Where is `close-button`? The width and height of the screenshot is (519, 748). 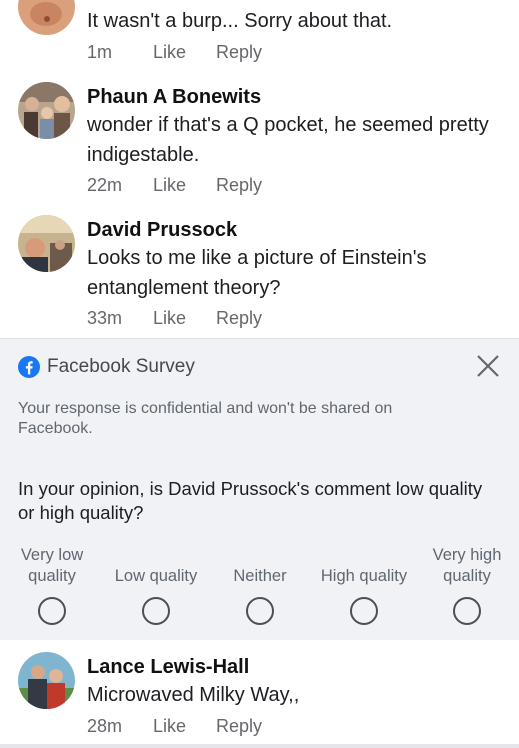 close-button is located at coordinates (488, 366).